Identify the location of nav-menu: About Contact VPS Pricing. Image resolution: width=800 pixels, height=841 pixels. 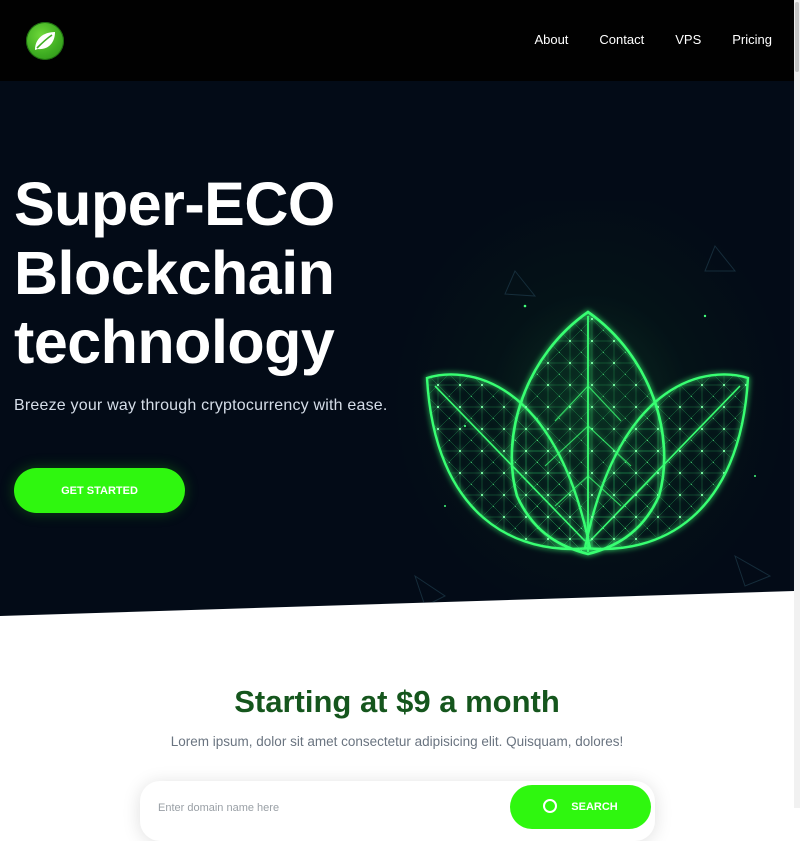
(637, 39).